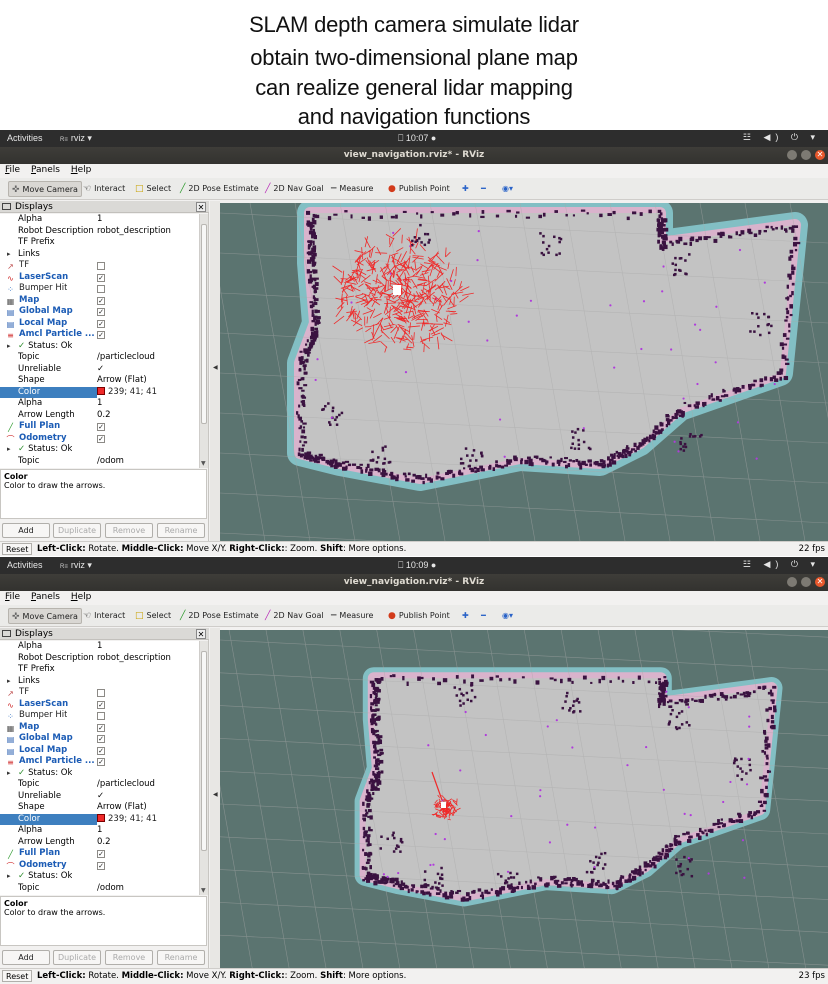 The image size is (828, 984). Describe the element at coordinates (76, 138) in the screenshot. I see `app-menu: R≡ rviz ▾` at that location.